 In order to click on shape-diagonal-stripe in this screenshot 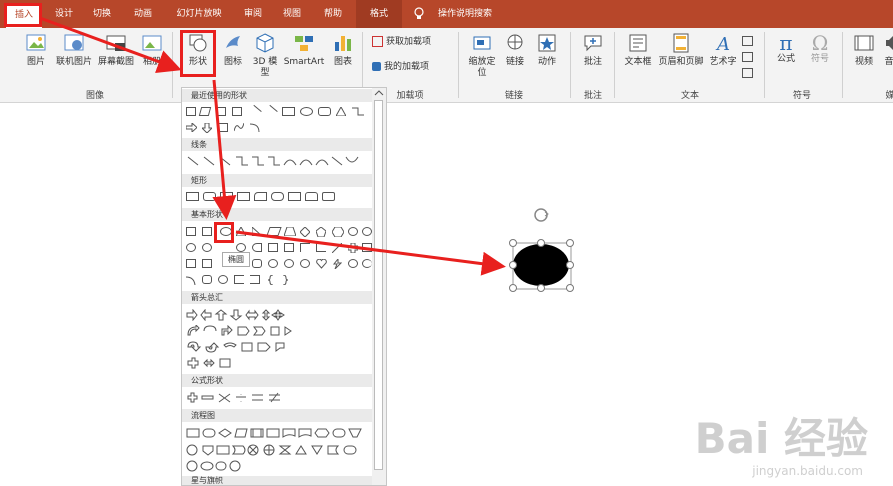, I will do `click(337, 248)`.